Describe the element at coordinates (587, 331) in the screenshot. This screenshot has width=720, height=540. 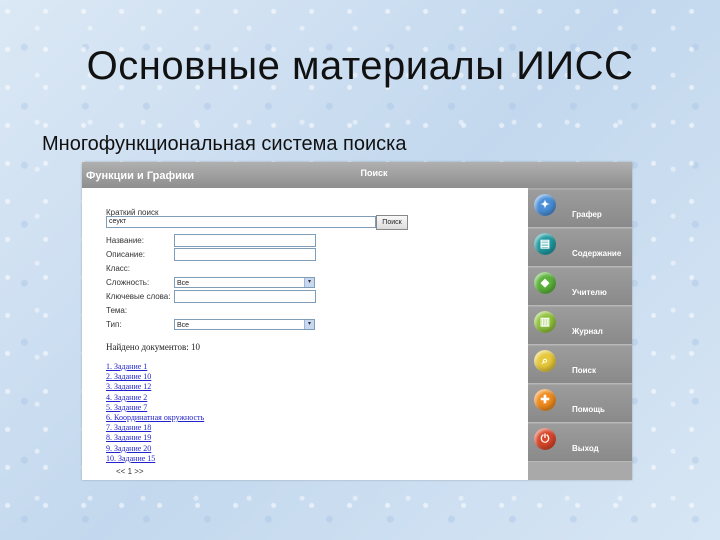
I see `nav-label: Журнал` at that location.